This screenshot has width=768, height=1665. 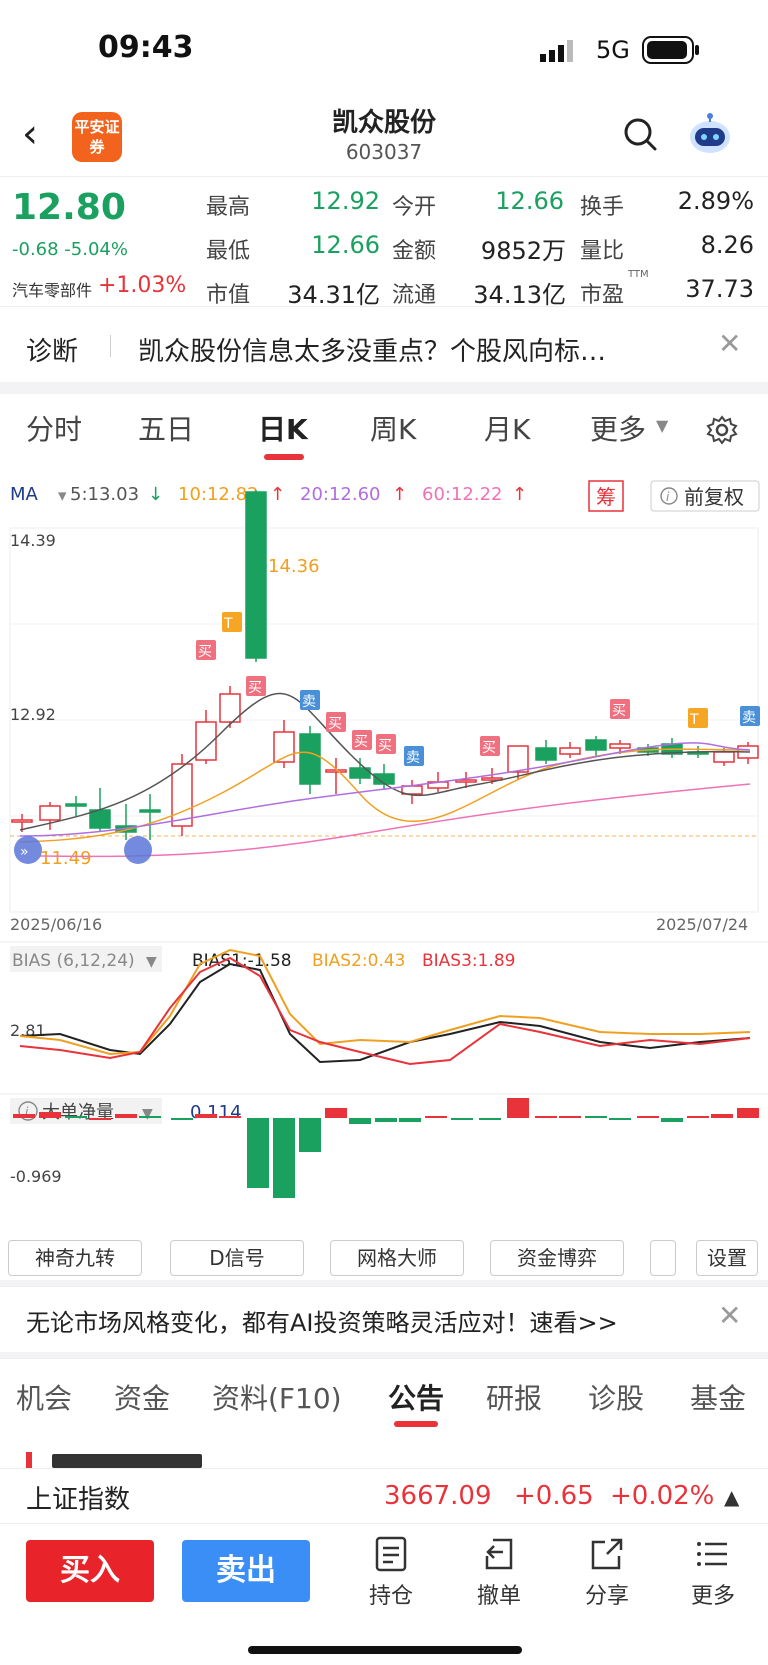 I want to click on fullscreen-icon, so click(x=138, y=850).